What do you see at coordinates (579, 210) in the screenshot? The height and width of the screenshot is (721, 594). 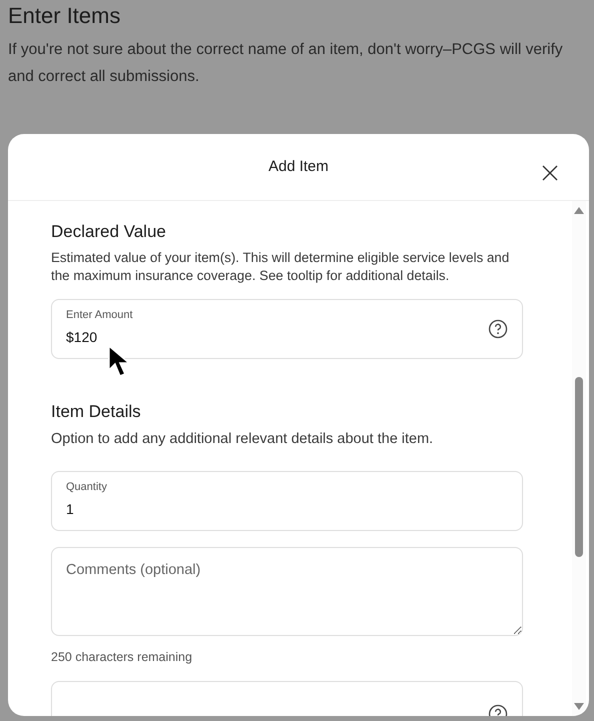 I see `scroll-up-icon` at bounding box center [579, 210].